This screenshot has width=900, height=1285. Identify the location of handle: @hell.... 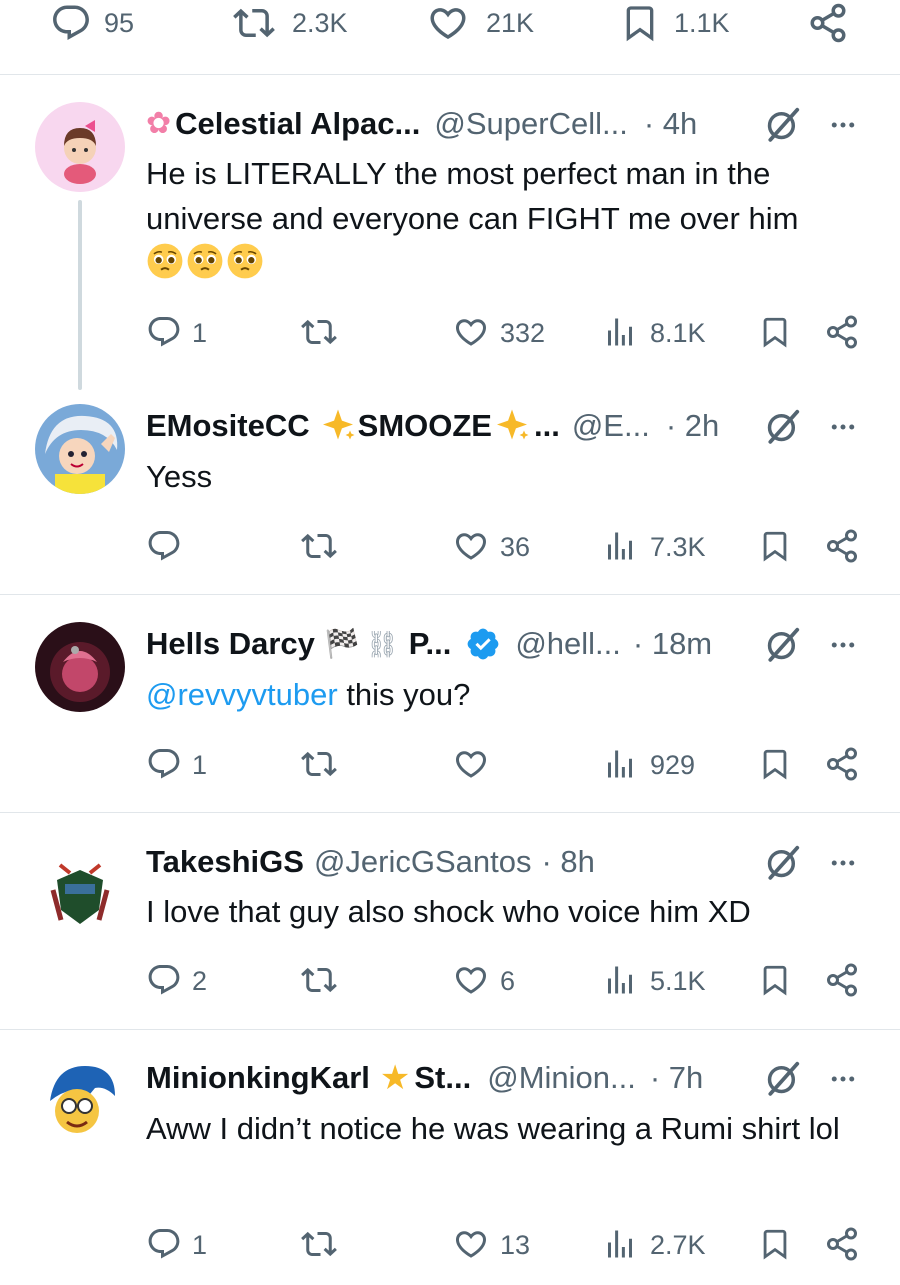
(568, 644).